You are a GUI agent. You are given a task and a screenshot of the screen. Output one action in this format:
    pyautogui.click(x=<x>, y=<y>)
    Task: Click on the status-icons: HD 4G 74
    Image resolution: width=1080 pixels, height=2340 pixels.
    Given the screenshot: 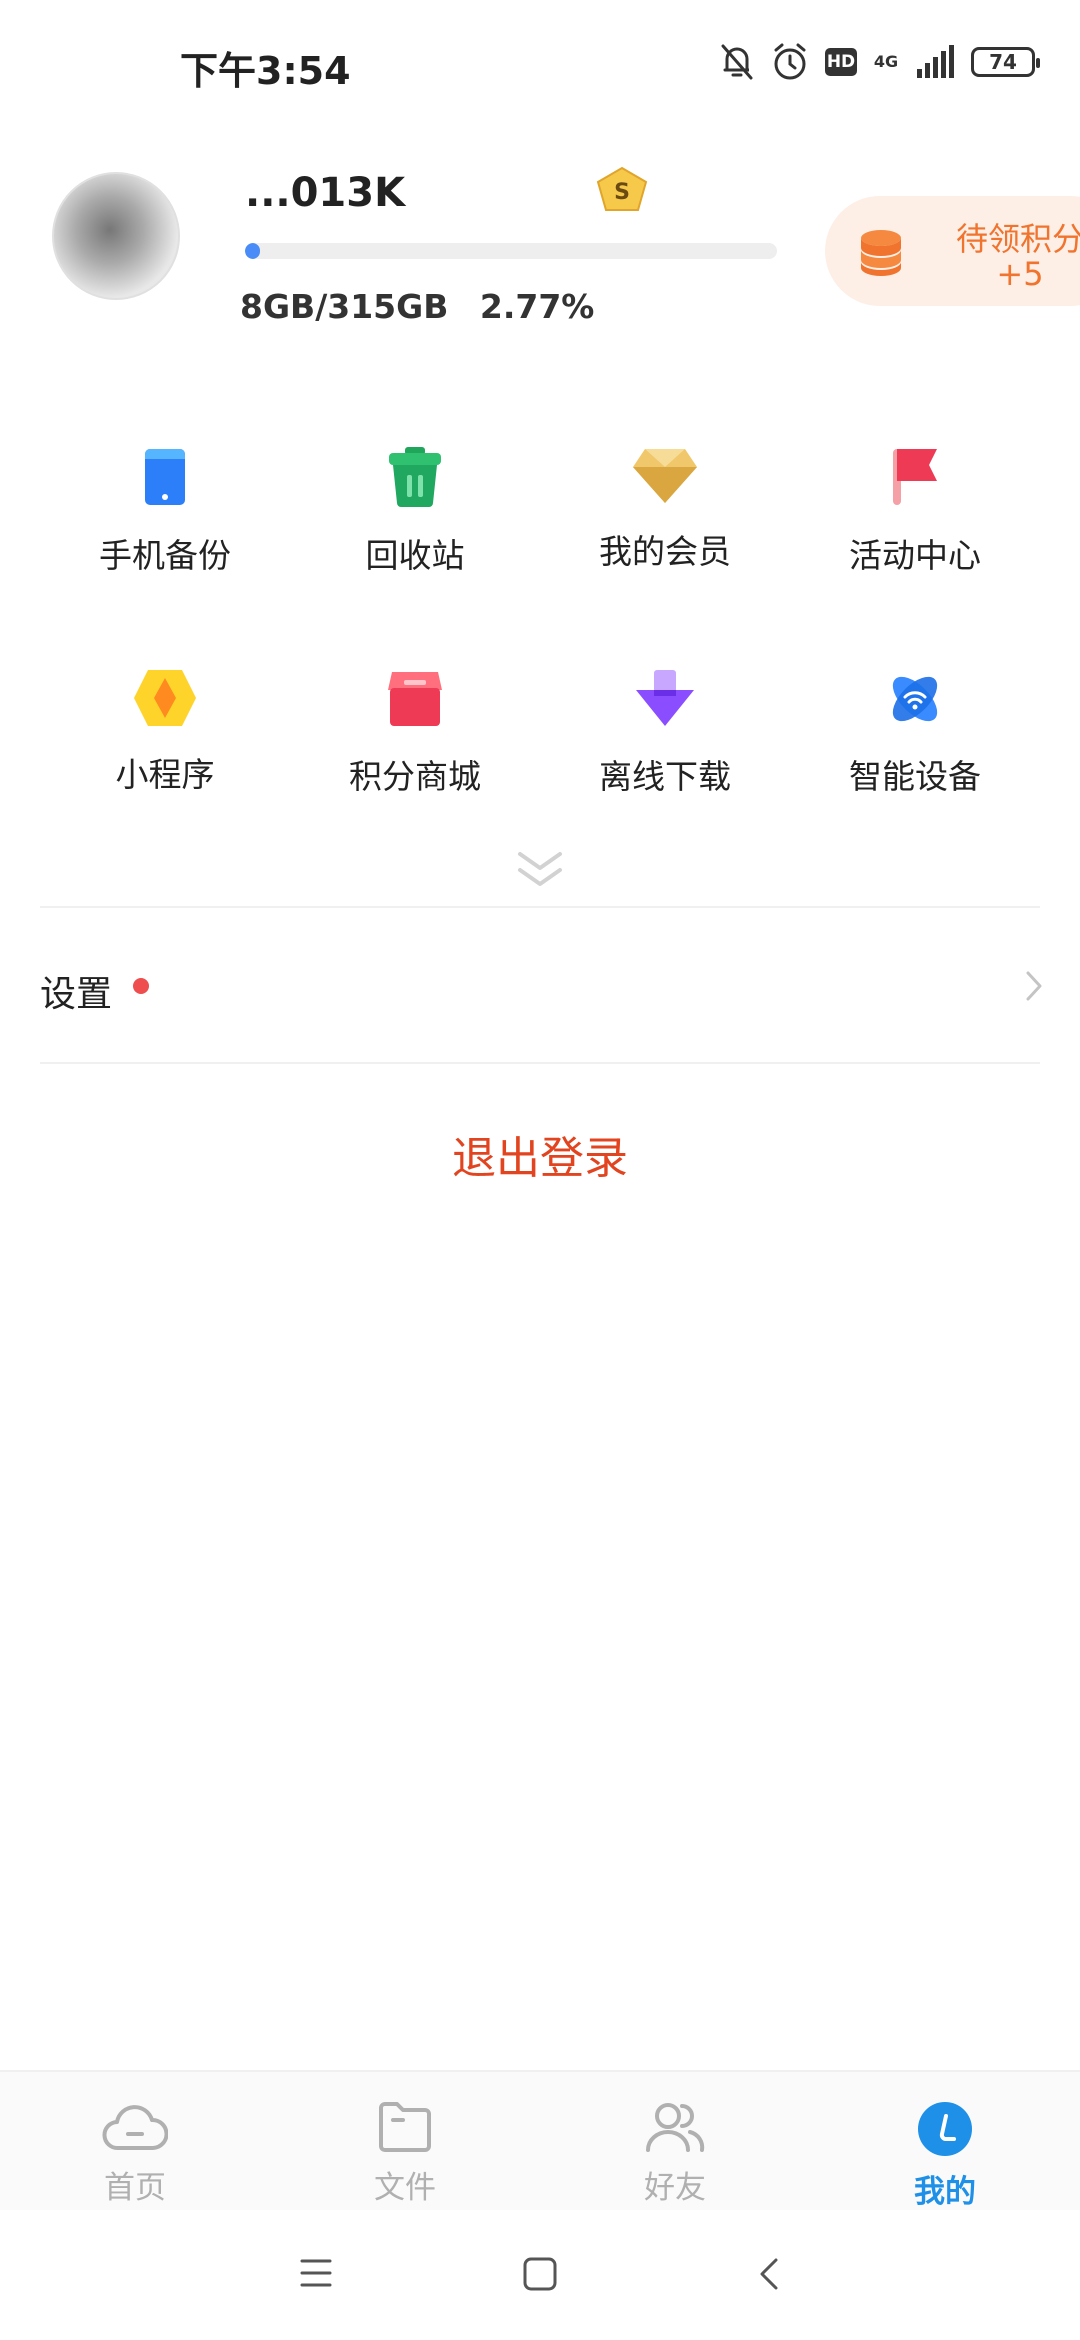 What is the action you would take?
    pyautogui.click(x=879, y=62)
    